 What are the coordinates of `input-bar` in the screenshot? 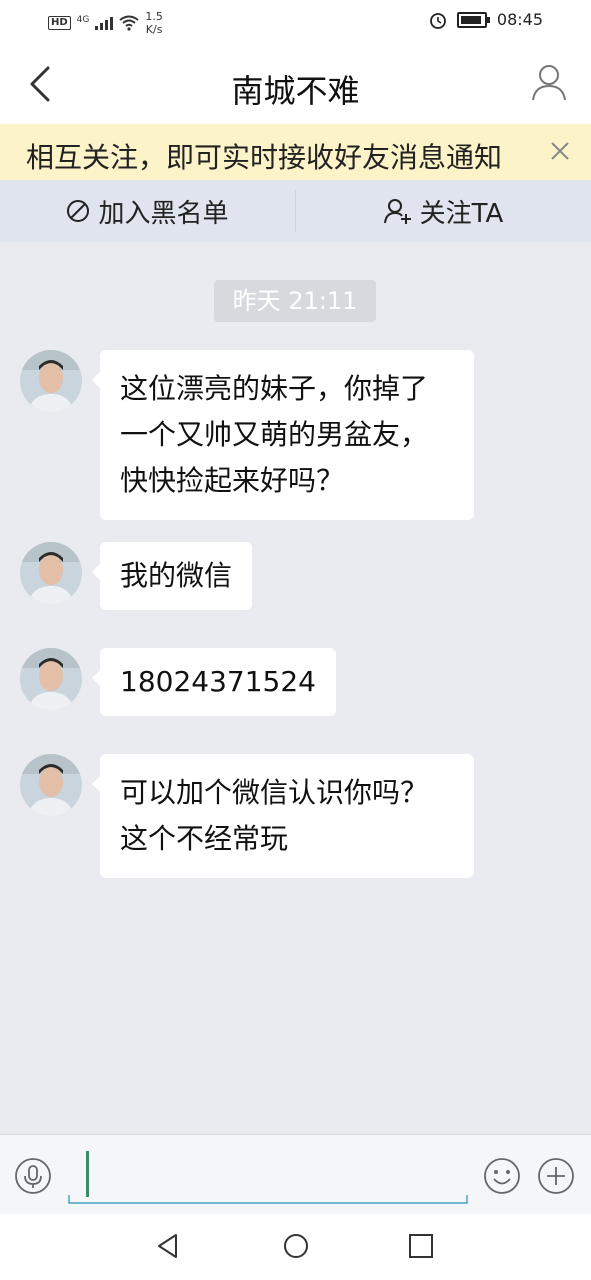 It's located at (295, 1174).